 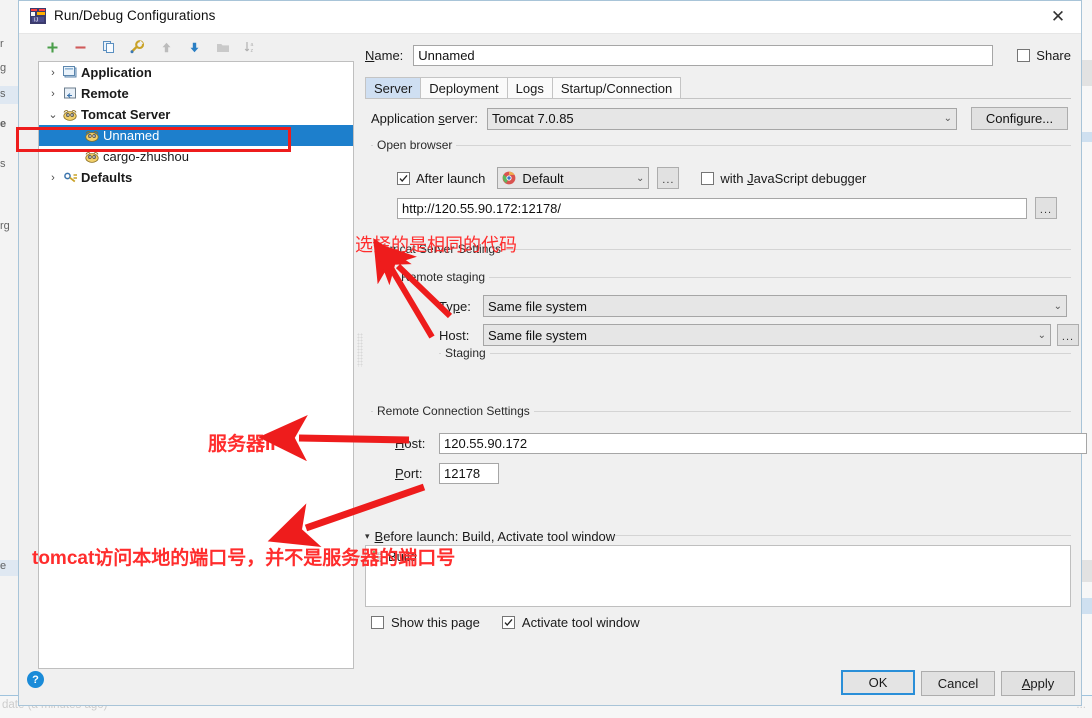 What do you see at coordinates (767, 335) in the screenshot?
I see `staging-host-combo: Same file system ⌄` at bounding box center [767, 335].